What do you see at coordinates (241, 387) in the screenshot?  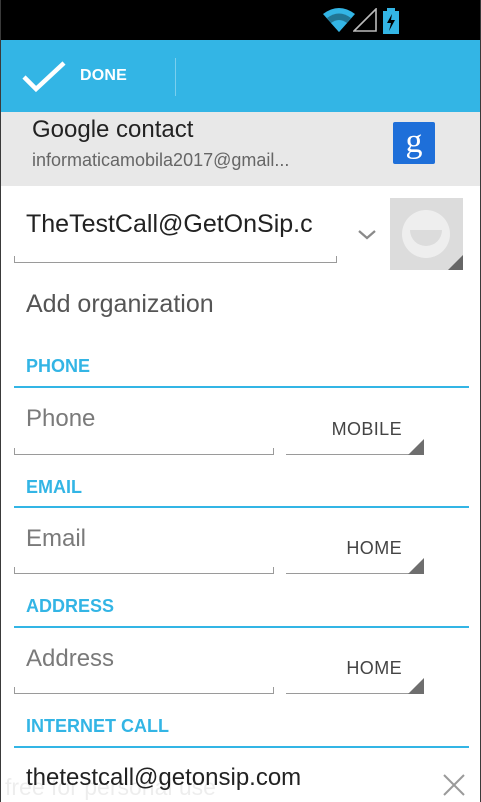 I see `phone-section-divider` at bounding box center [241, 387].